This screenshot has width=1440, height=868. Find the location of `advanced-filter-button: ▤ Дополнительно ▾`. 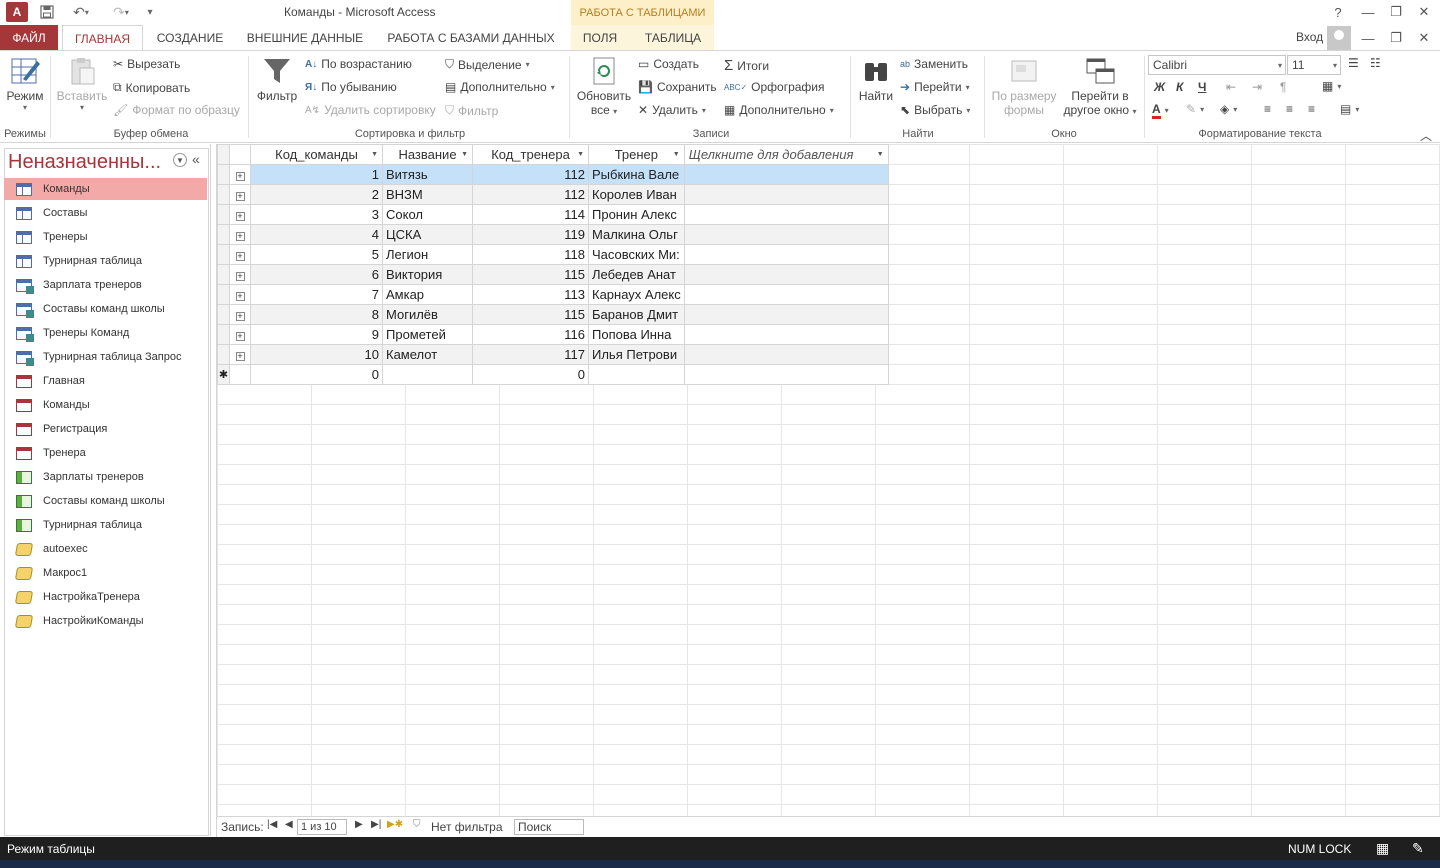

advanced-filter-button: ▤ Дополнительно ▾ is located at coordinates (500, 87).